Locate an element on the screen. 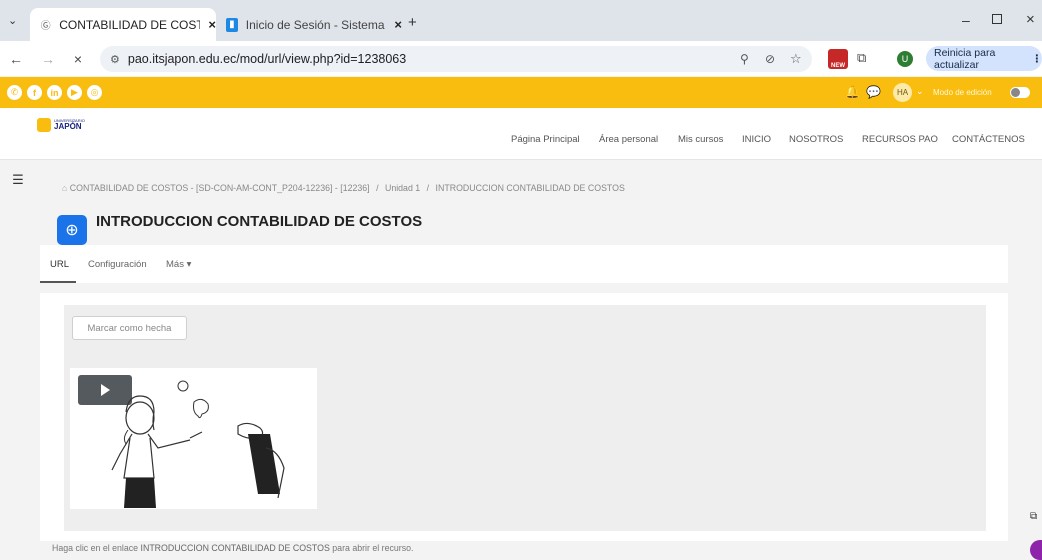  tab-configuracion: Configuración is located at coordinates (117, 264).